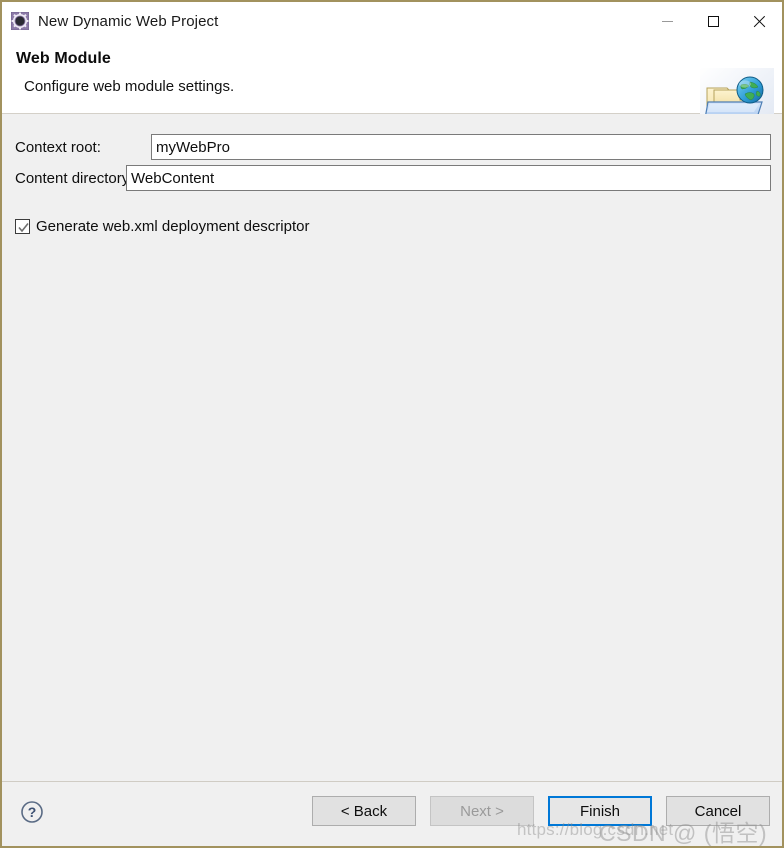  I want to click on next-button: Next >, so click(482, 811).